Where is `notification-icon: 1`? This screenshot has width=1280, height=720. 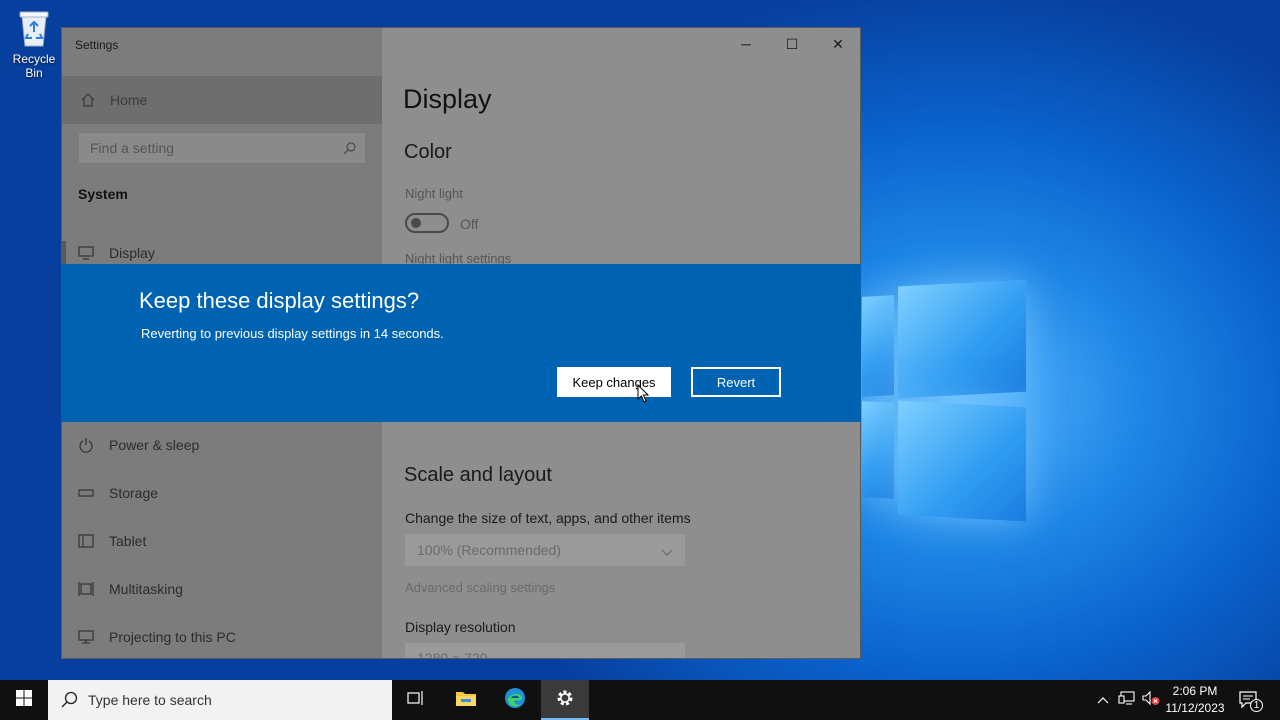
notification-icon: 1 is located at coordinates (1251, 701).